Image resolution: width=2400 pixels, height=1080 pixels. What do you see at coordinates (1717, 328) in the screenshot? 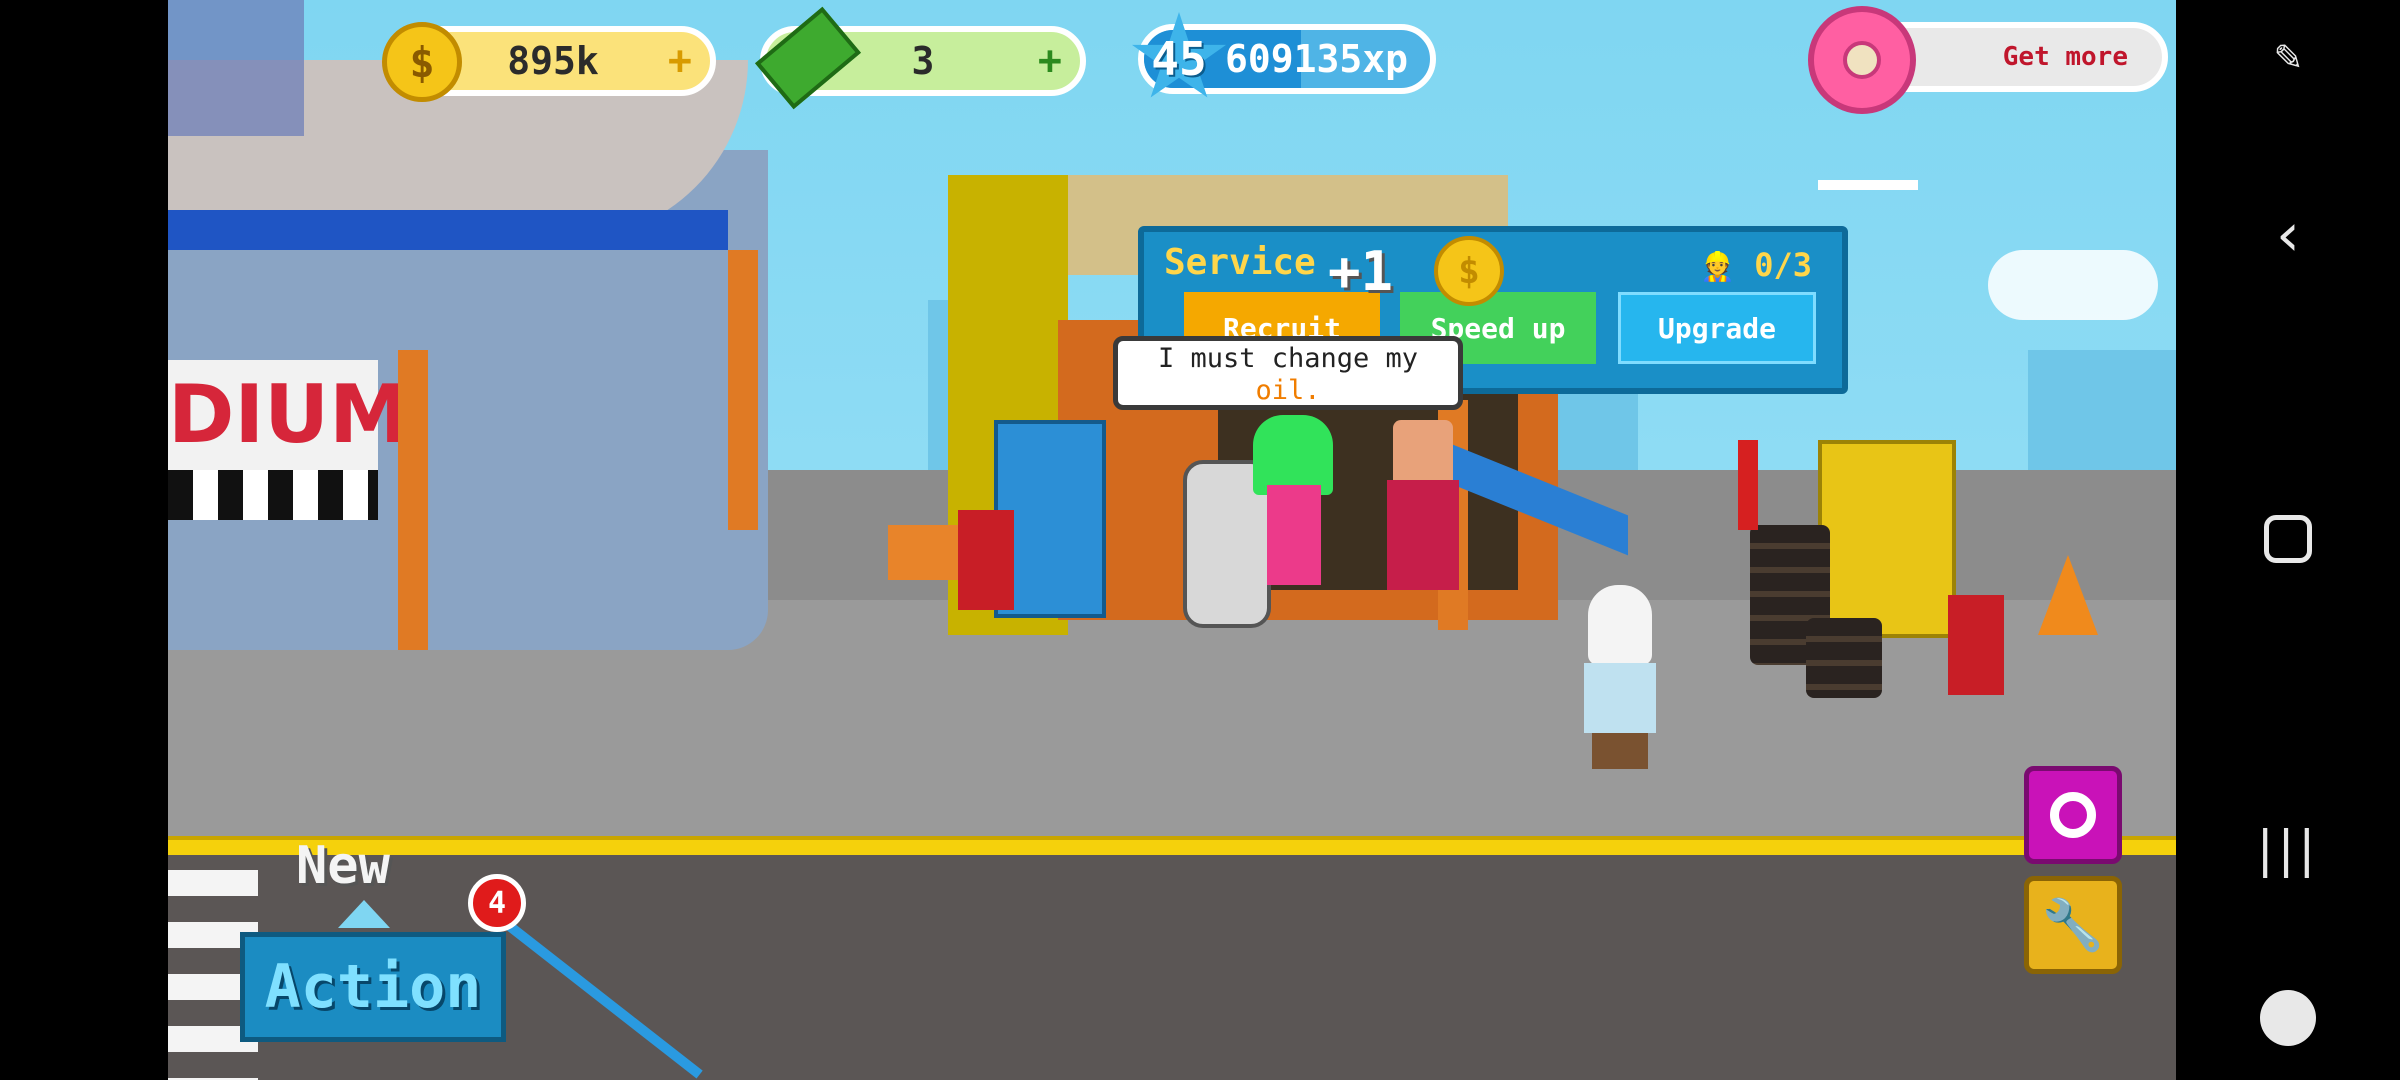
I see `upgrade-button: Upgrade` at bounding box center [1717, 328].